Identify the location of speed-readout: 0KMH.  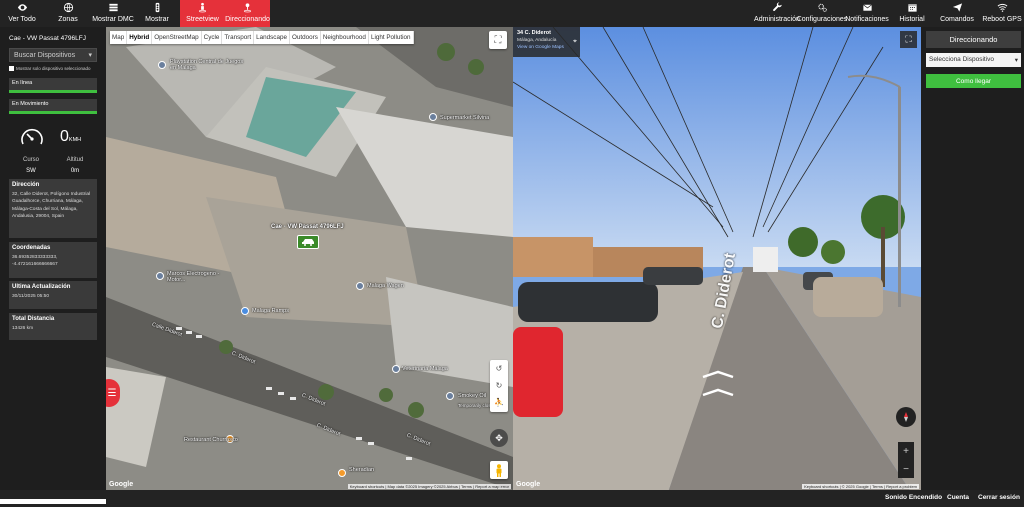
(70, 137).